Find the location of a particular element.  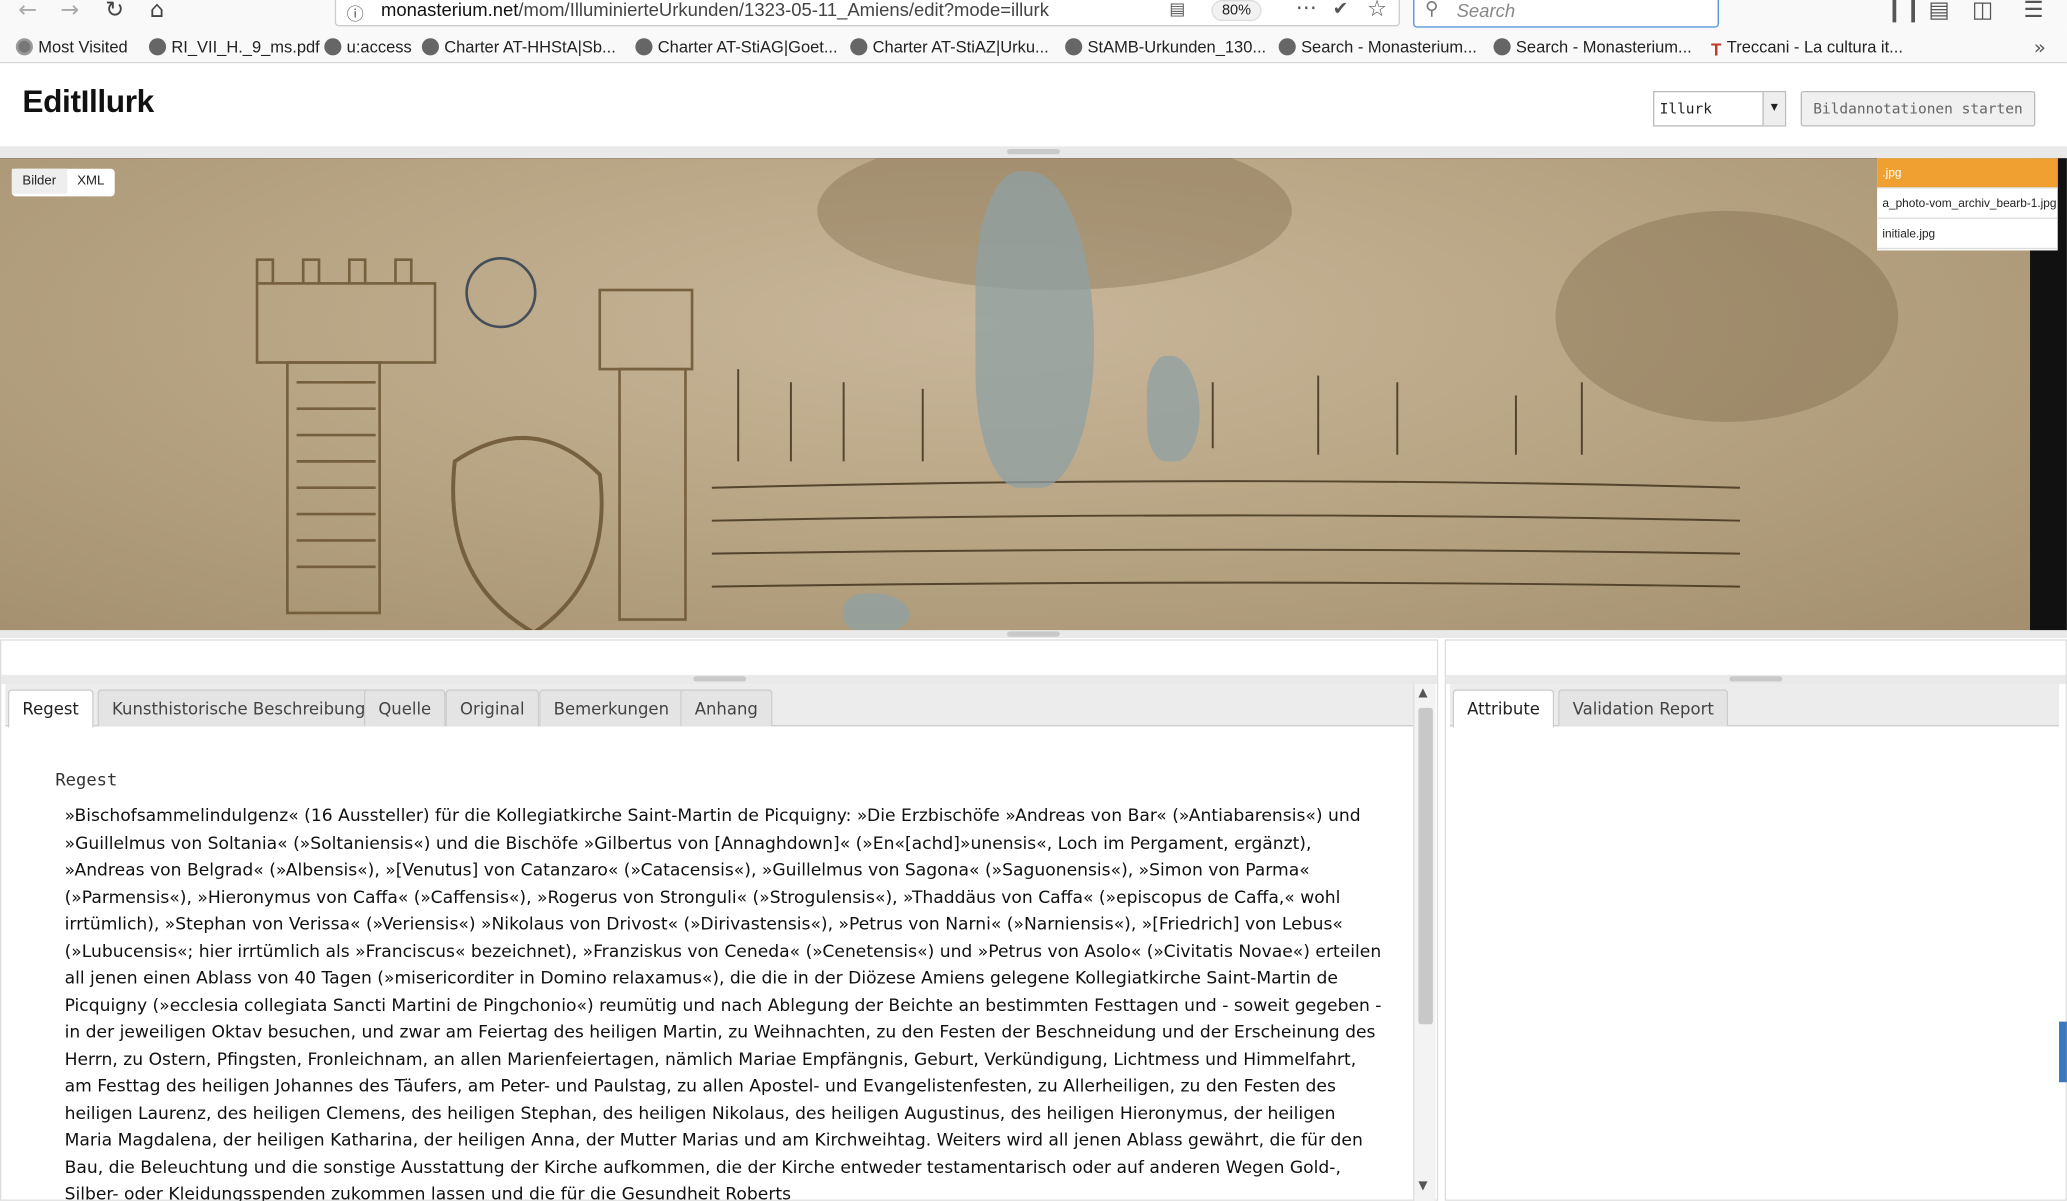

right-panel: Attribute Validation Report is located at coordinates (1755, 920).